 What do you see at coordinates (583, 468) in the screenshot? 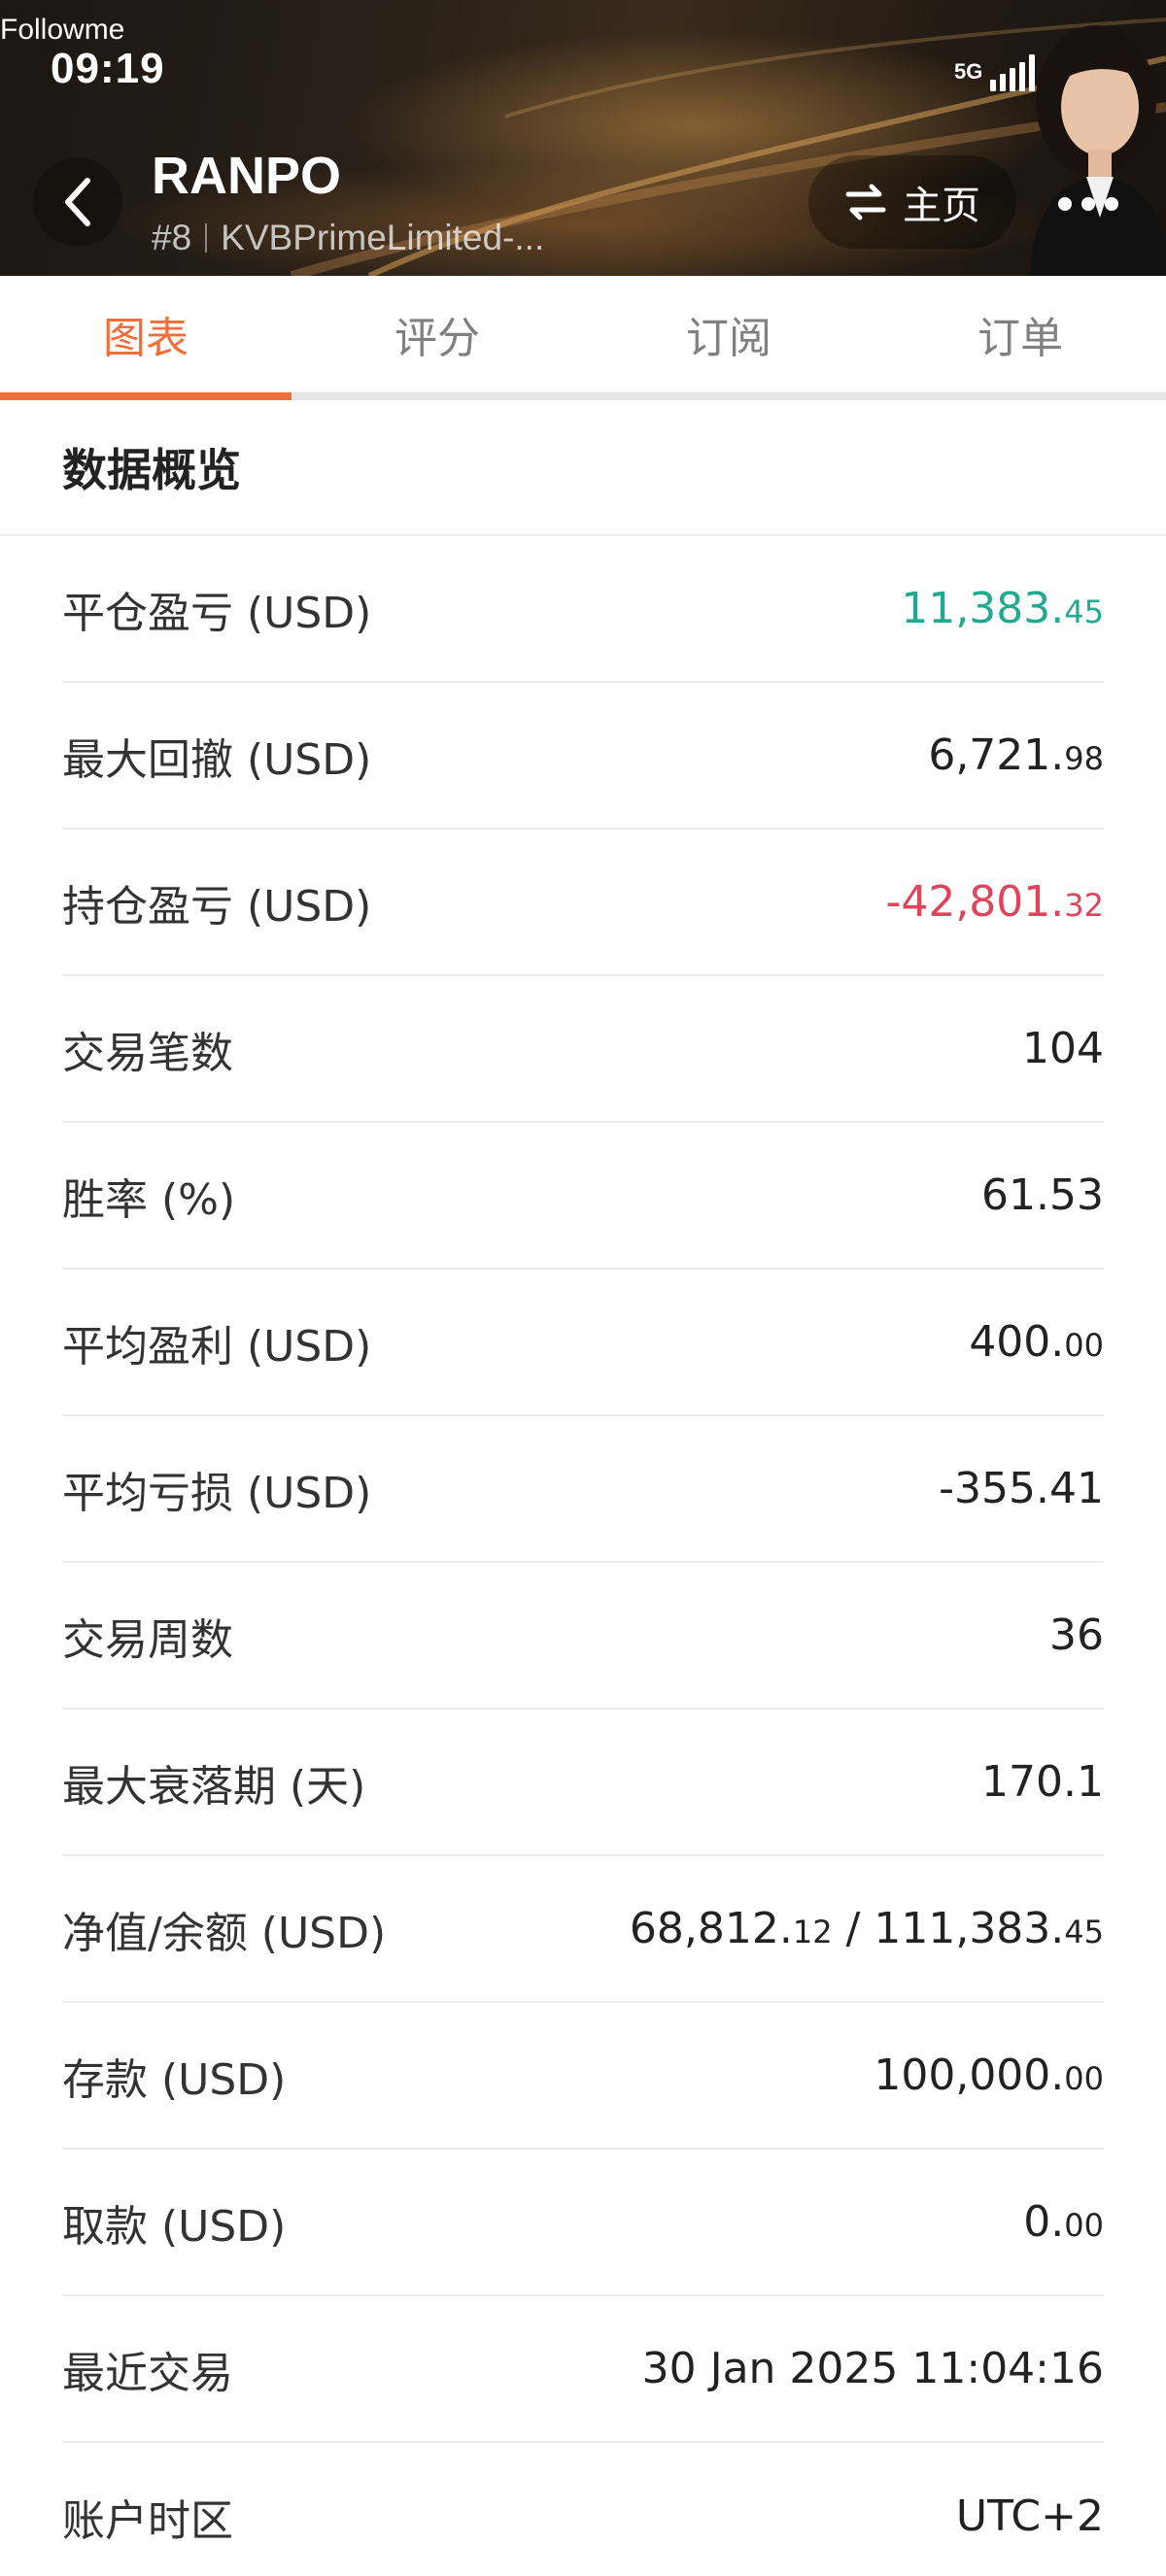
I see `section-title: 数据概览` at bounding box center [583, 468].